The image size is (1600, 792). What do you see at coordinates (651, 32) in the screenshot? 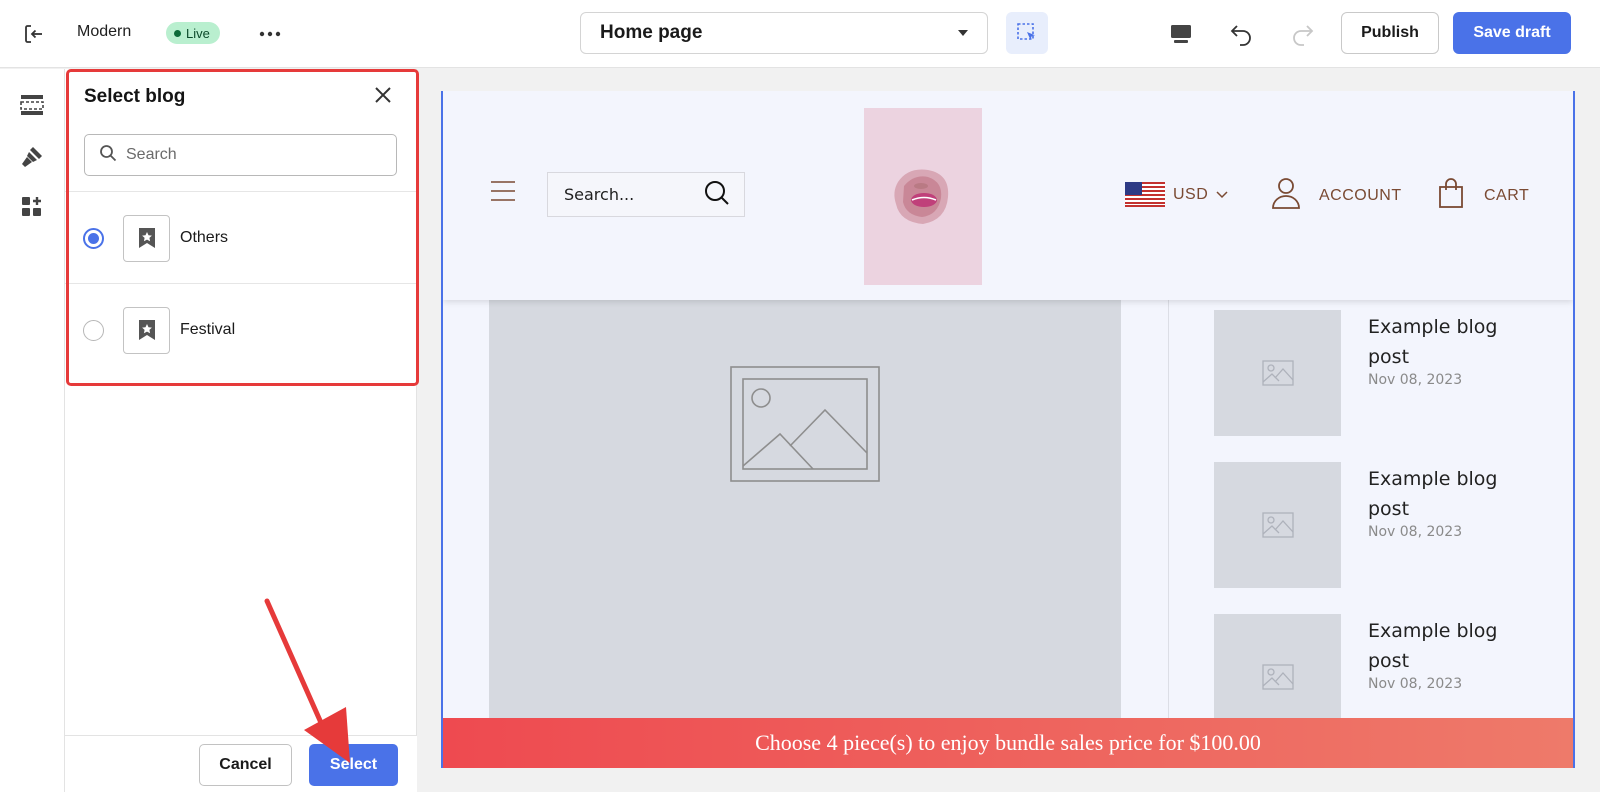
I see `page-selector-value: Home page` at bounding box center [651, 32].